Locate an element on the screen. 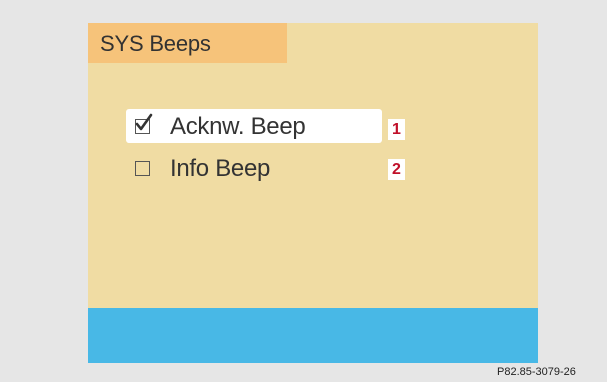 The image size is (607, 382). bottom-status-bar is located at coordinates (313, 335).